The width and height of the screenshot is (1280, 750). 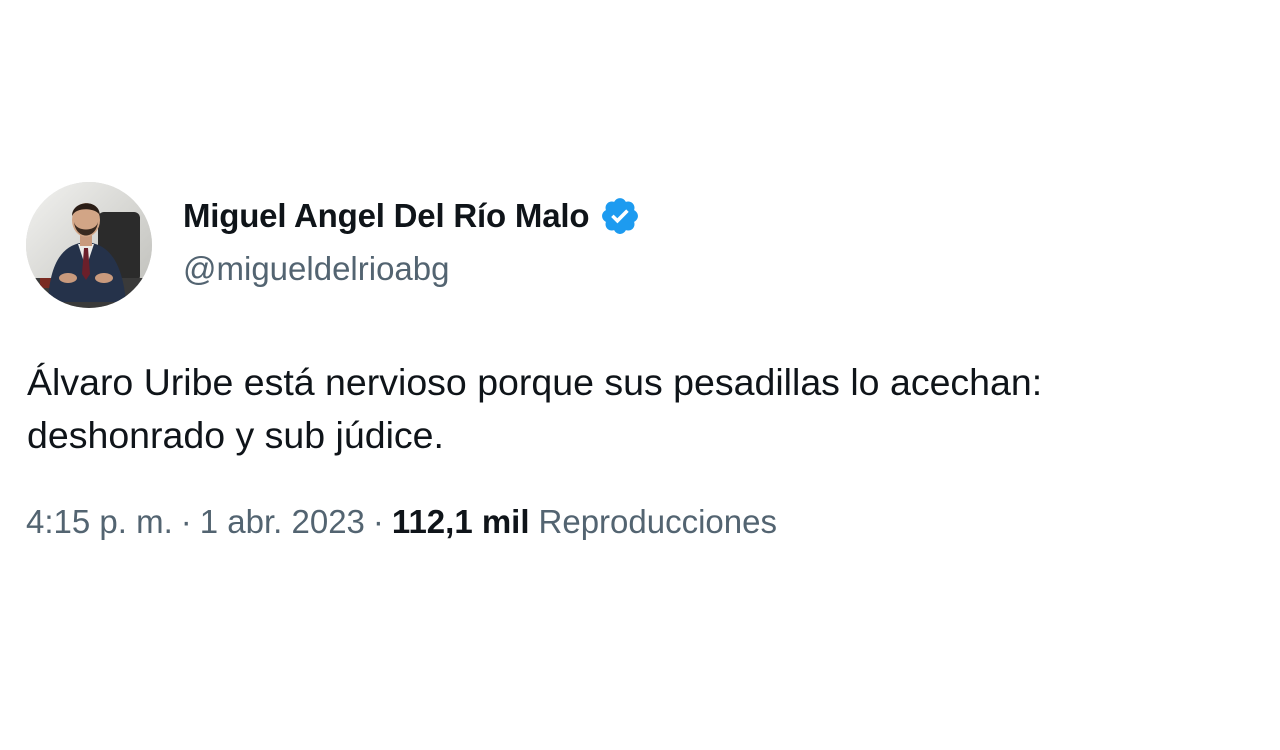 I want to click on avatar-photo, so click(x=89, y=245).